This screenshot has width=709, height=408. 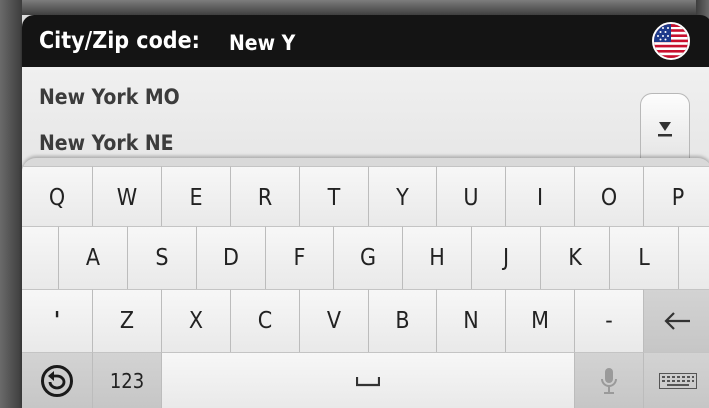 I want to click on back-button, so click(x=57, y=380).